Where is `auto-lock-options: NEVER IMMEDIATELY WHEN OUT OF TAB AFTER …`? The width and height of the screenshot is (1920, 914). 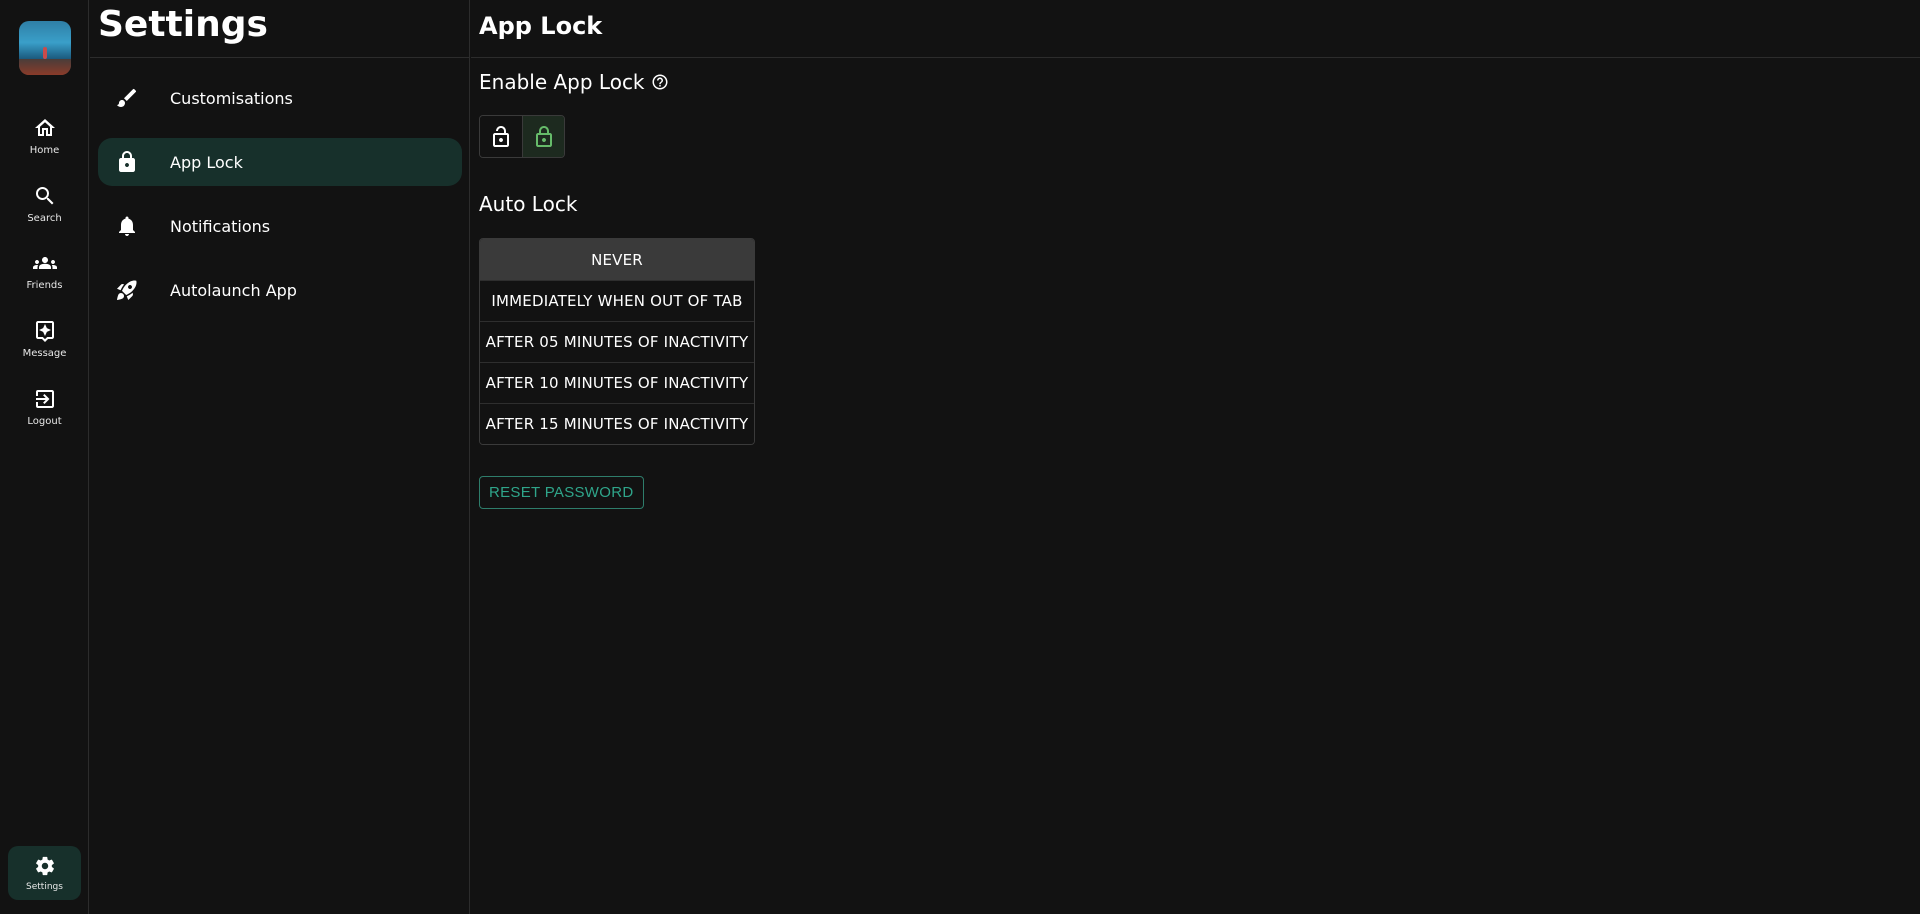 auto-lock-options: NEVER IMMEDIATELY WHEN OUT OF TAB AFTER … is located at coordinates (617, 341).